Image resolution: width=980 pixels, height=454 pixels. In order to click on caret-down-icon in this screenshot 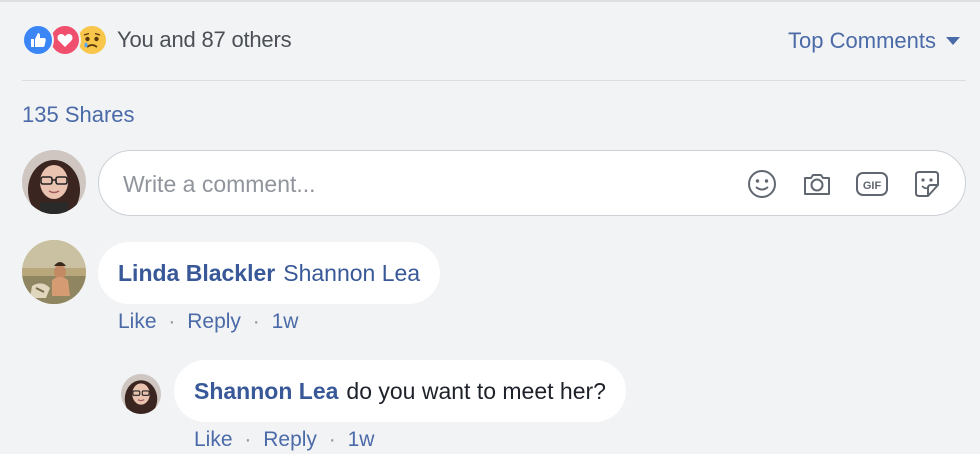, I will do `click(953, 41)`.